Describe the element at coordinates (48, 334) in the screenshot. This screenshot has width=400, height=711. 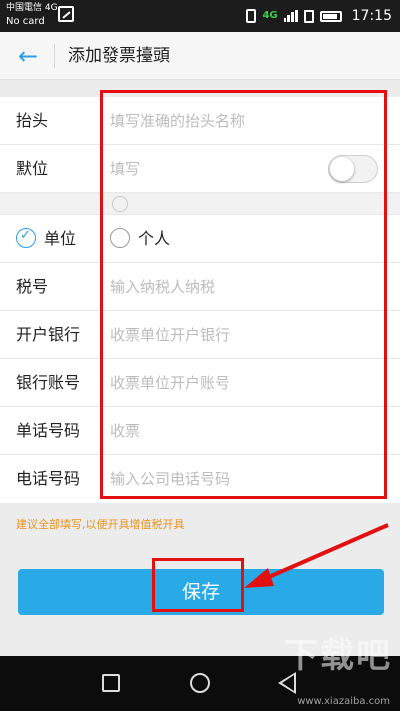
I see `bank-label: 开户银行` at that location.